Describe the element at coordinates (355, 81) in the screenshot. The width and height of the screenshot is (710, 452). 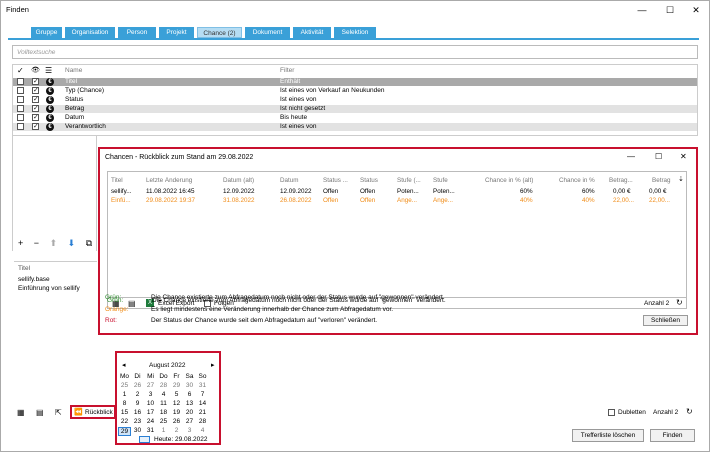
I see `filter-row-titel: € Titel Enthält` at that location.